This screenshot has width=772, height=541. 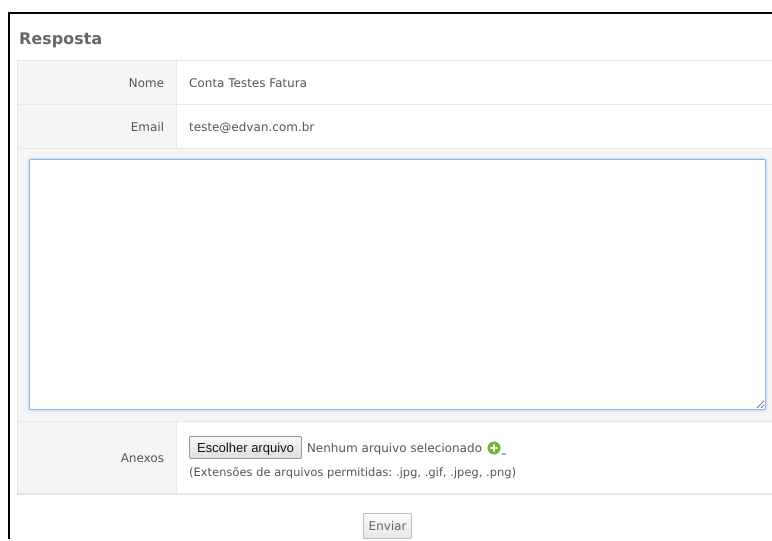 I want to click on file-status: Nenhum arquivo selecionado, so click(x=394, y=447).